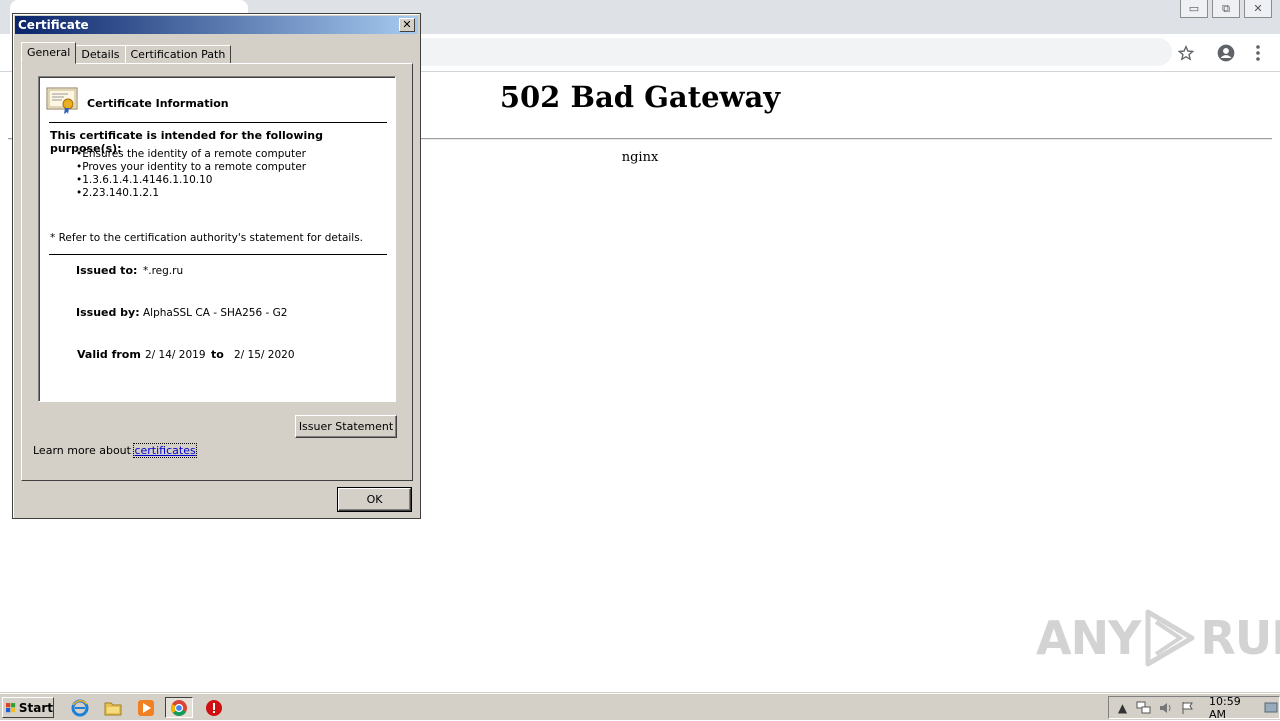 This screenshot has width=1280, height=721. I want to click on watermark-left-text: ANY, so click(1088, 638).